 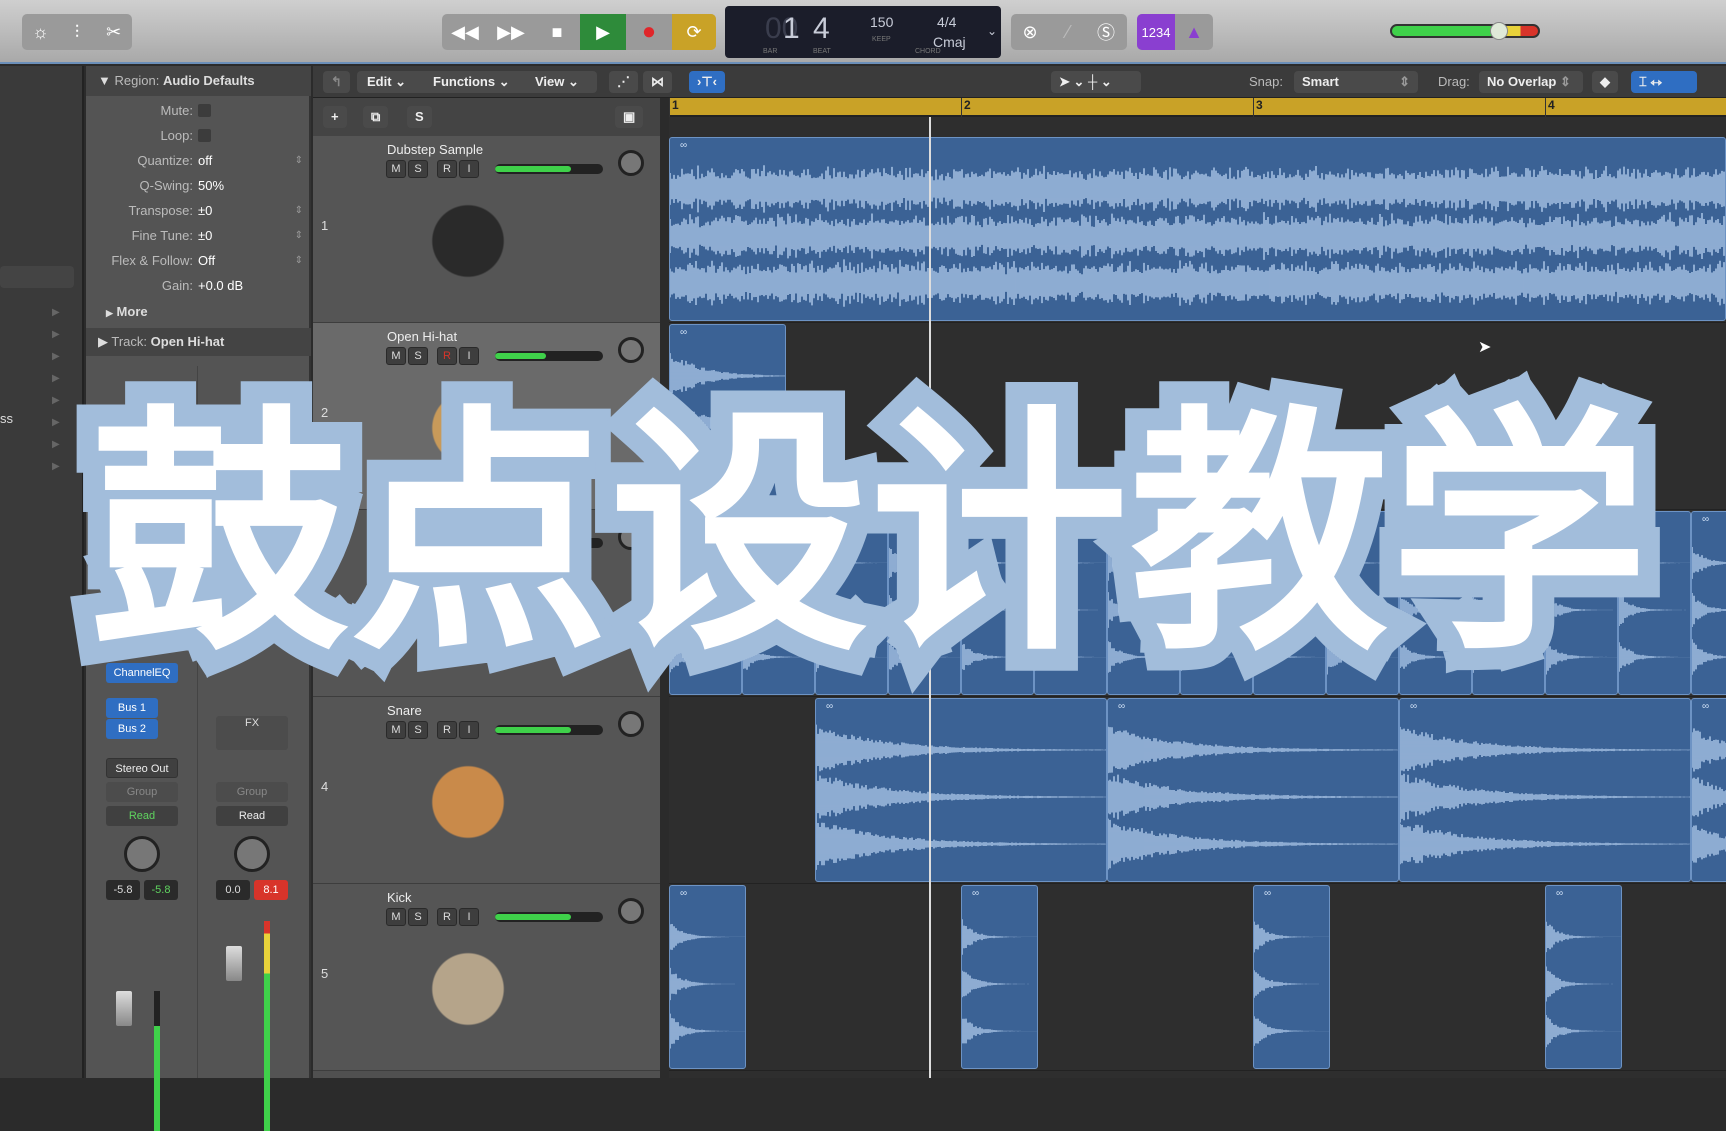 I want to click on flex-value: Off, so click(x=206, y=260).